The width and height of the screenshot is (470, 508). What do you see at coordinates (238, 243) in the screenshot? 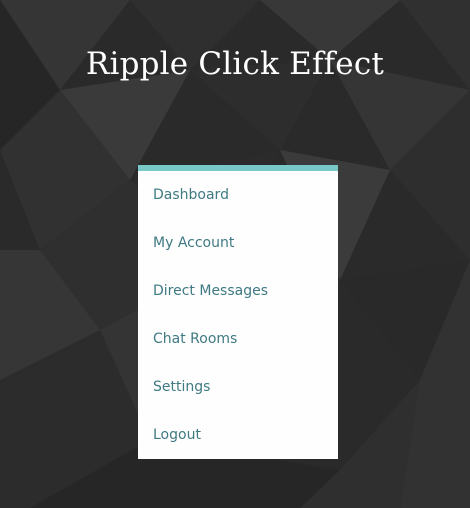
I see `menu-item-my-account: My Account` at bounding box center [238, 243].